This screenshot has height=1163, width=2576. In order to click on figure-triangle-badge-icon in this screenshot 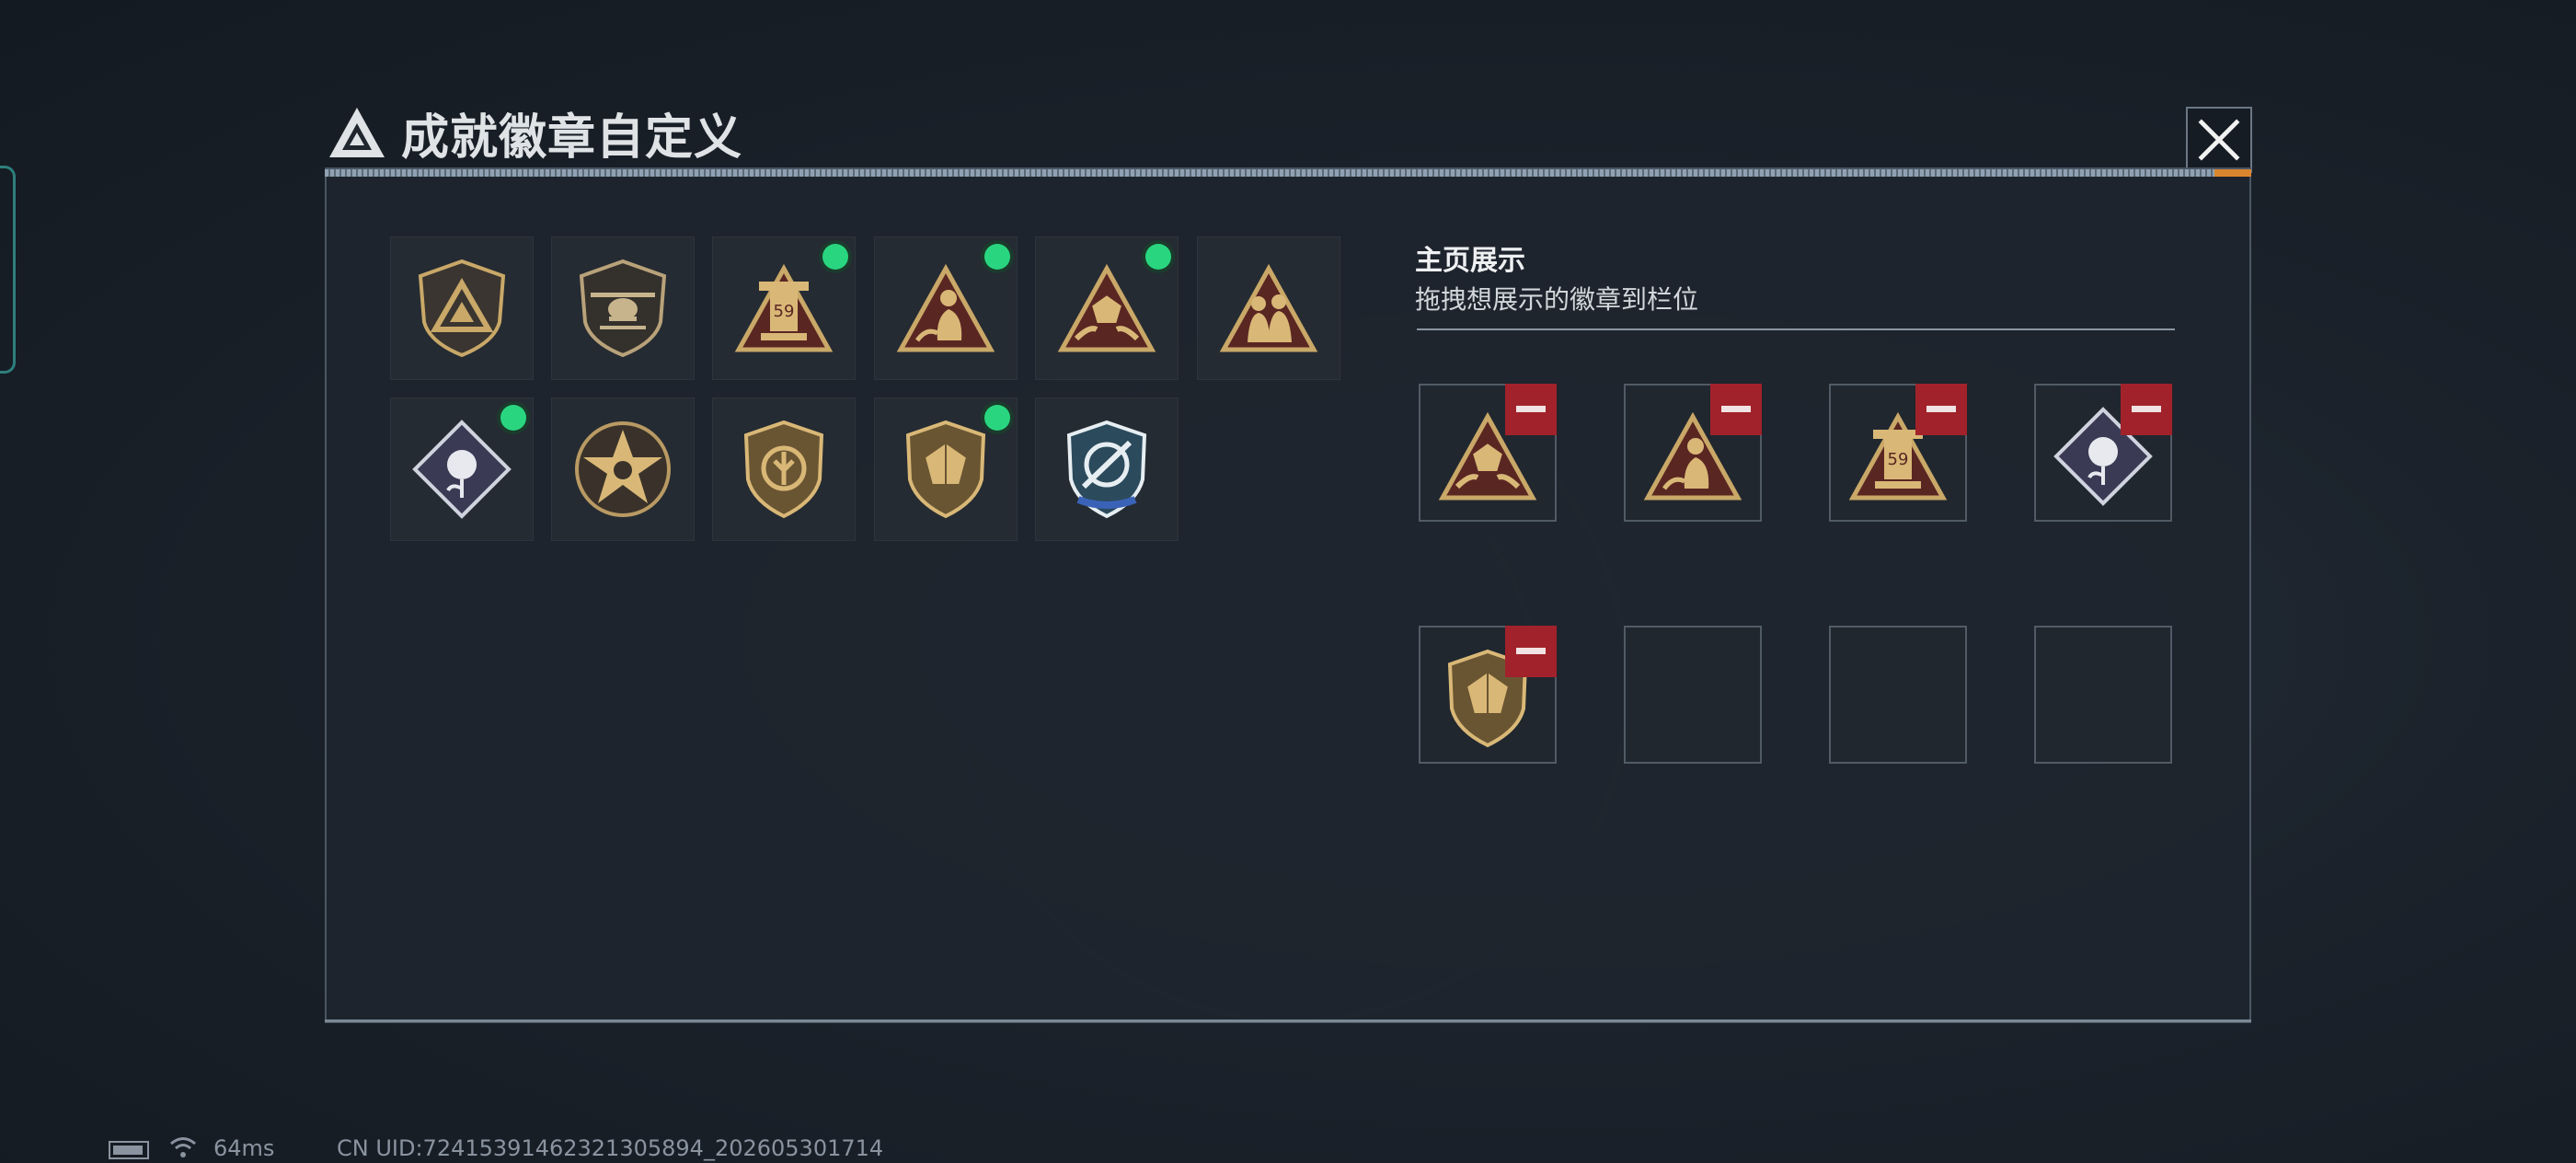, I will do `click(945, 307)`.